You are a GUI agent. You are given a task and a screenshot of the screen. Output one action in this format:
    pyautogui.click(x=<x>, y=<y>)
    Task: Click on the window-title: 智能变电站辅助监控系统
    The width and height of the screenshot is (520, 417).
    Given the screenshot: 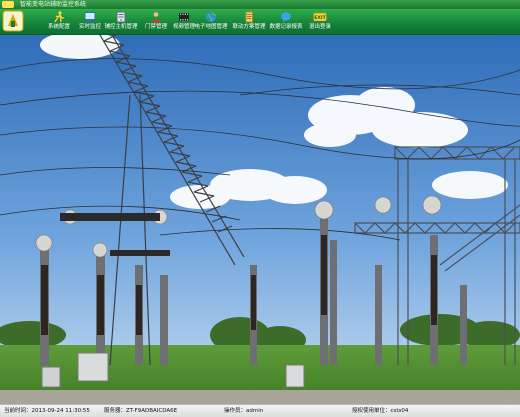 What is the action you would take?
    pyautogui.click(x=53, y=4)
    